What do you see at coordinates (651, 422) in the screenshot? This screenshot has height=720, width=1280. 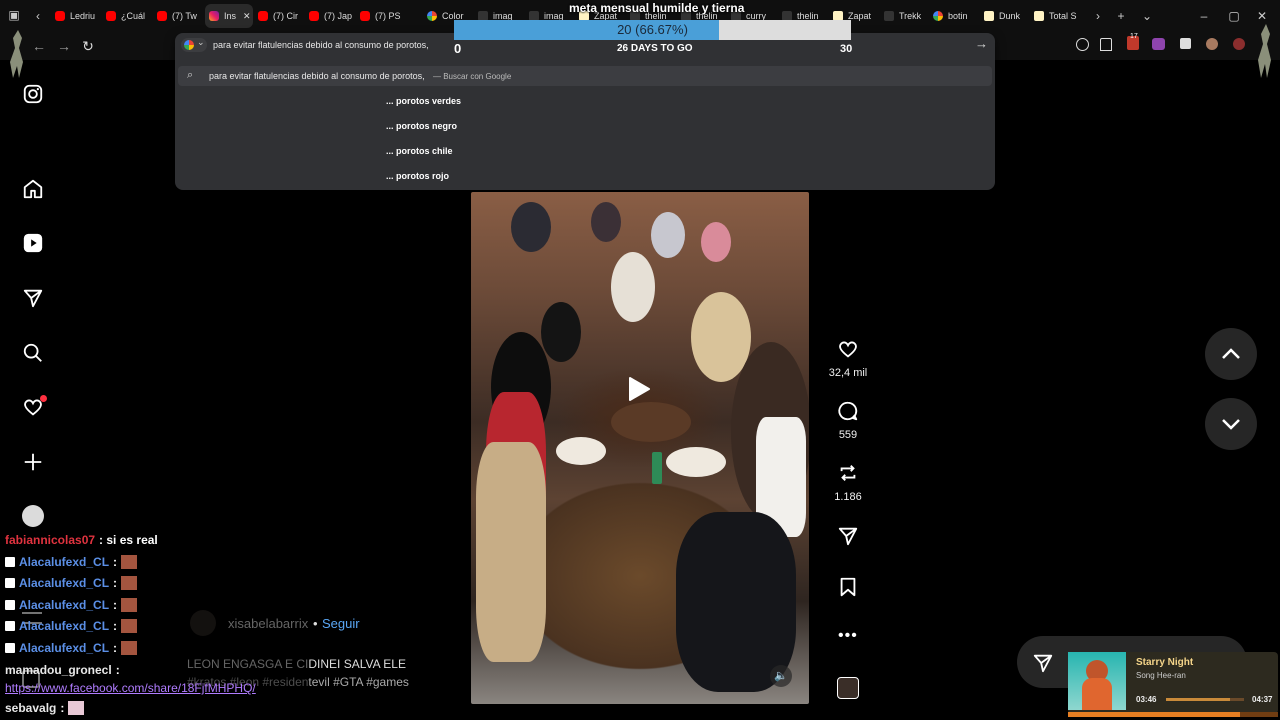 I see `video-food-shape` at bounding box center [651, 422].